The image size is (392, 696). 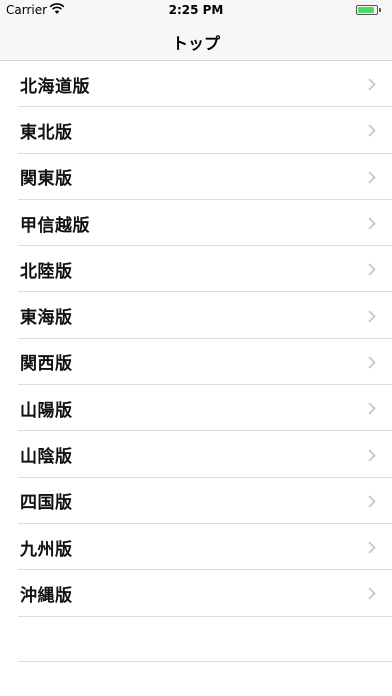 What do you see at coordinates (46, 595) in the screenshot?
I see `list-item-label: 沖縄版` at bounding box center [46, 595].